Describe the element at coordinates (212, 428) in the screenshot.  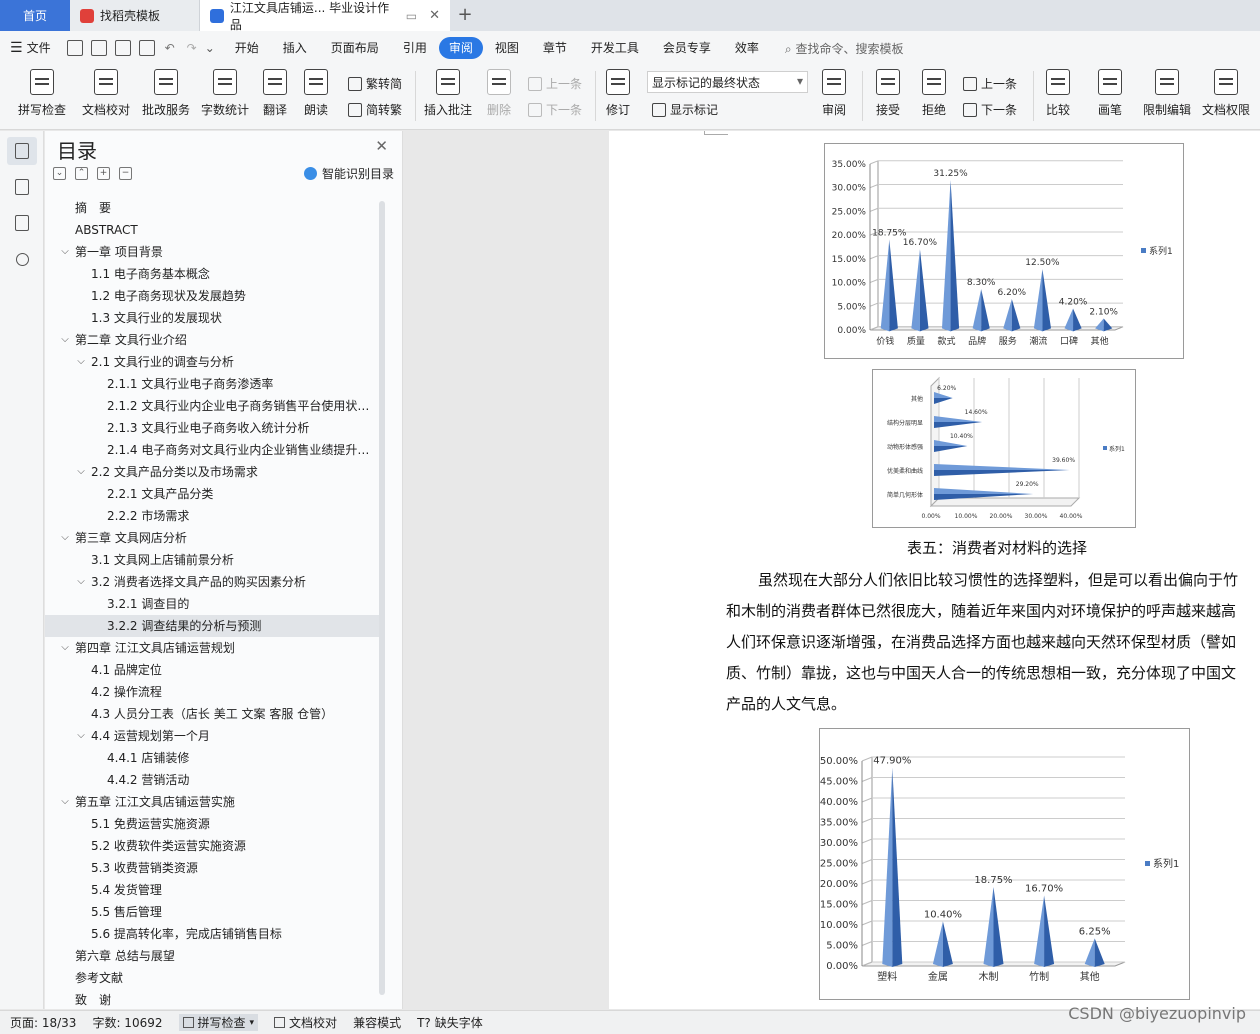
I see `toc-item: 2.1.3 文具行业电子商务收入统计分析` at that location.